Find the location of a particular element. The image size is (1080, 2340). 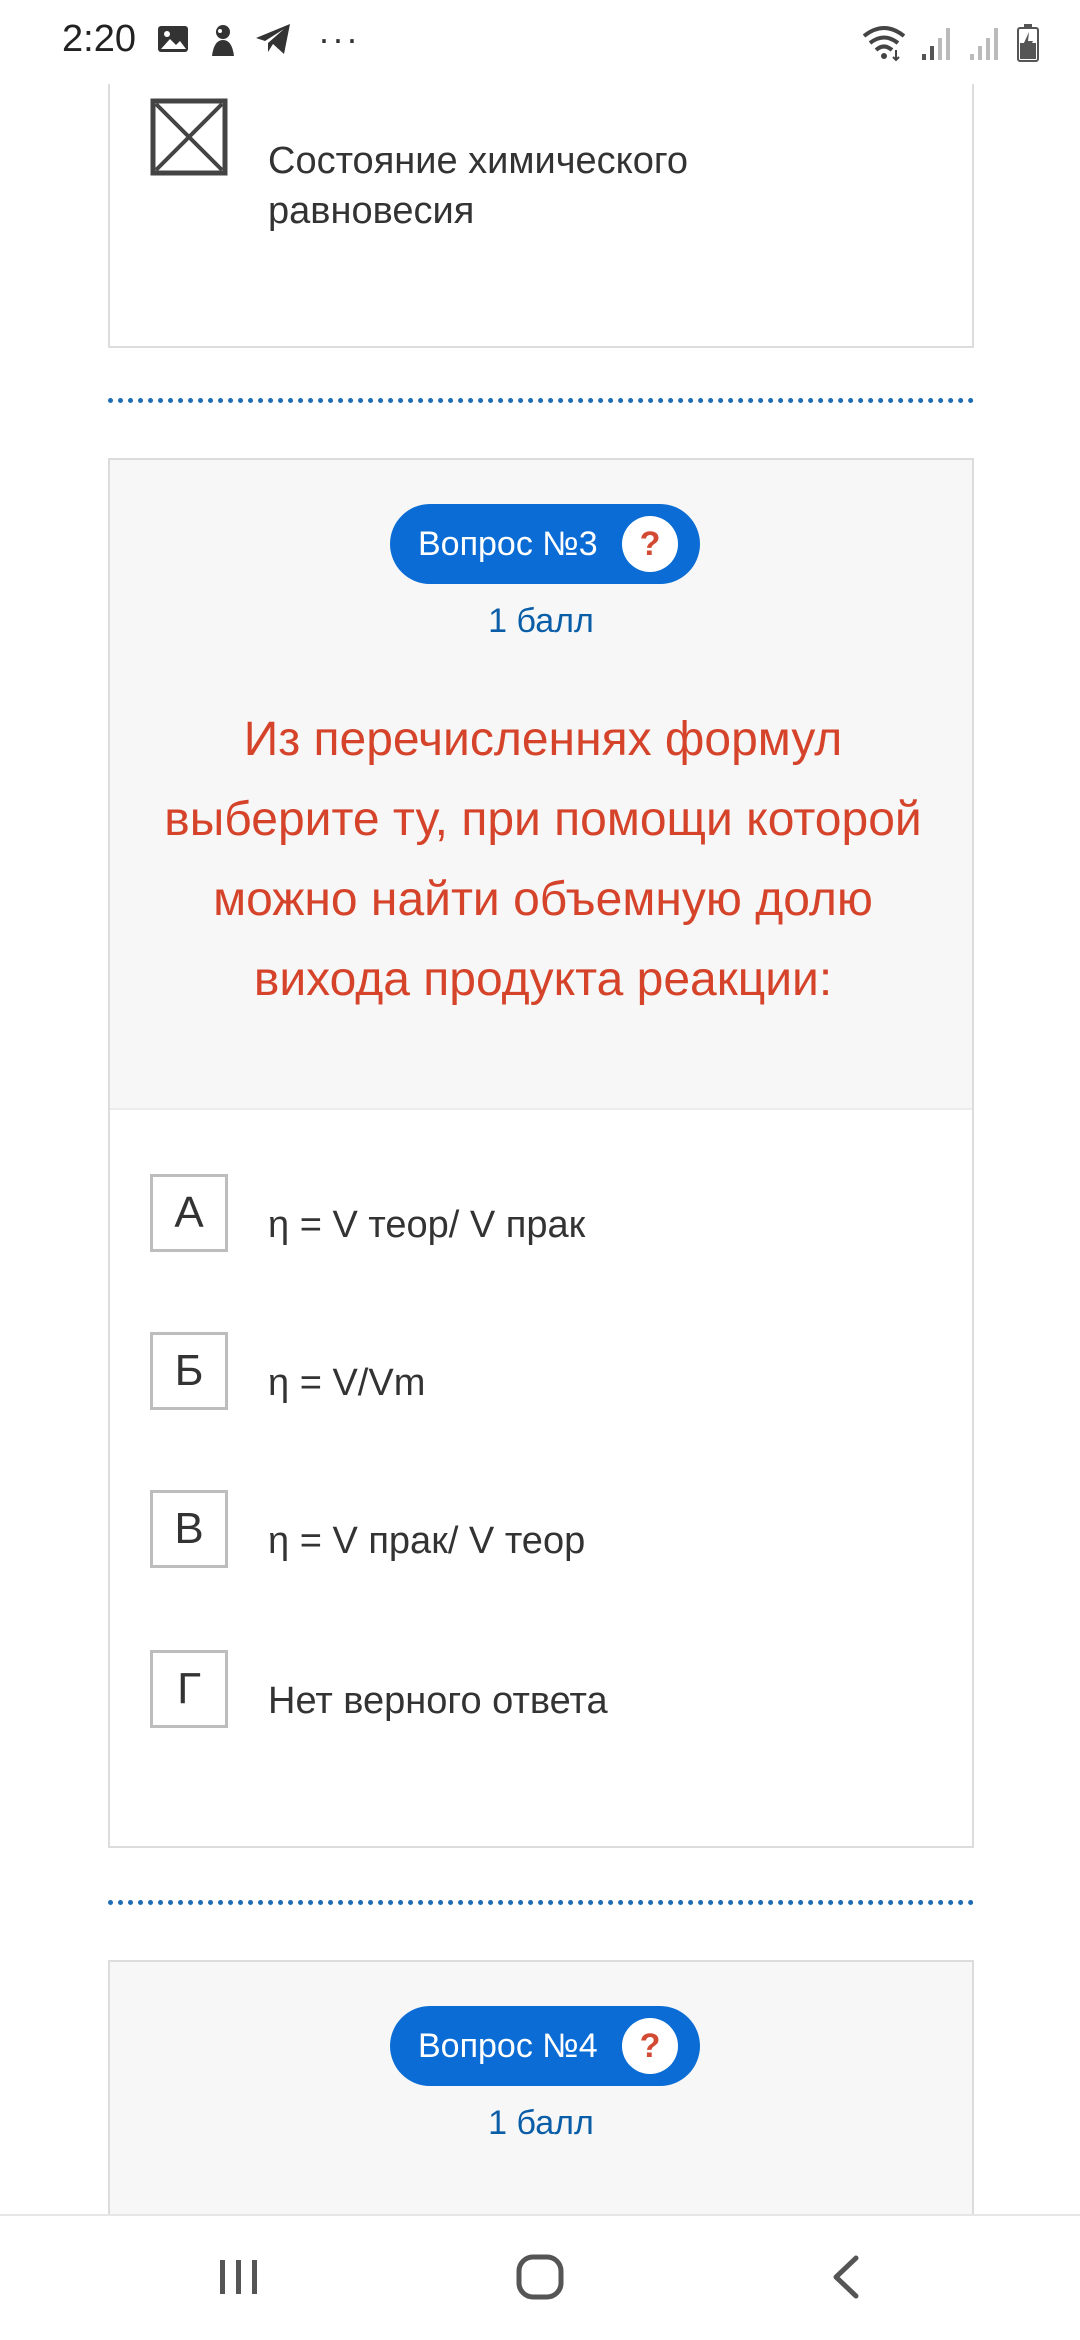

question-card: Вопрос №4 ? 1 балл is located at coordinates (541, 2090).